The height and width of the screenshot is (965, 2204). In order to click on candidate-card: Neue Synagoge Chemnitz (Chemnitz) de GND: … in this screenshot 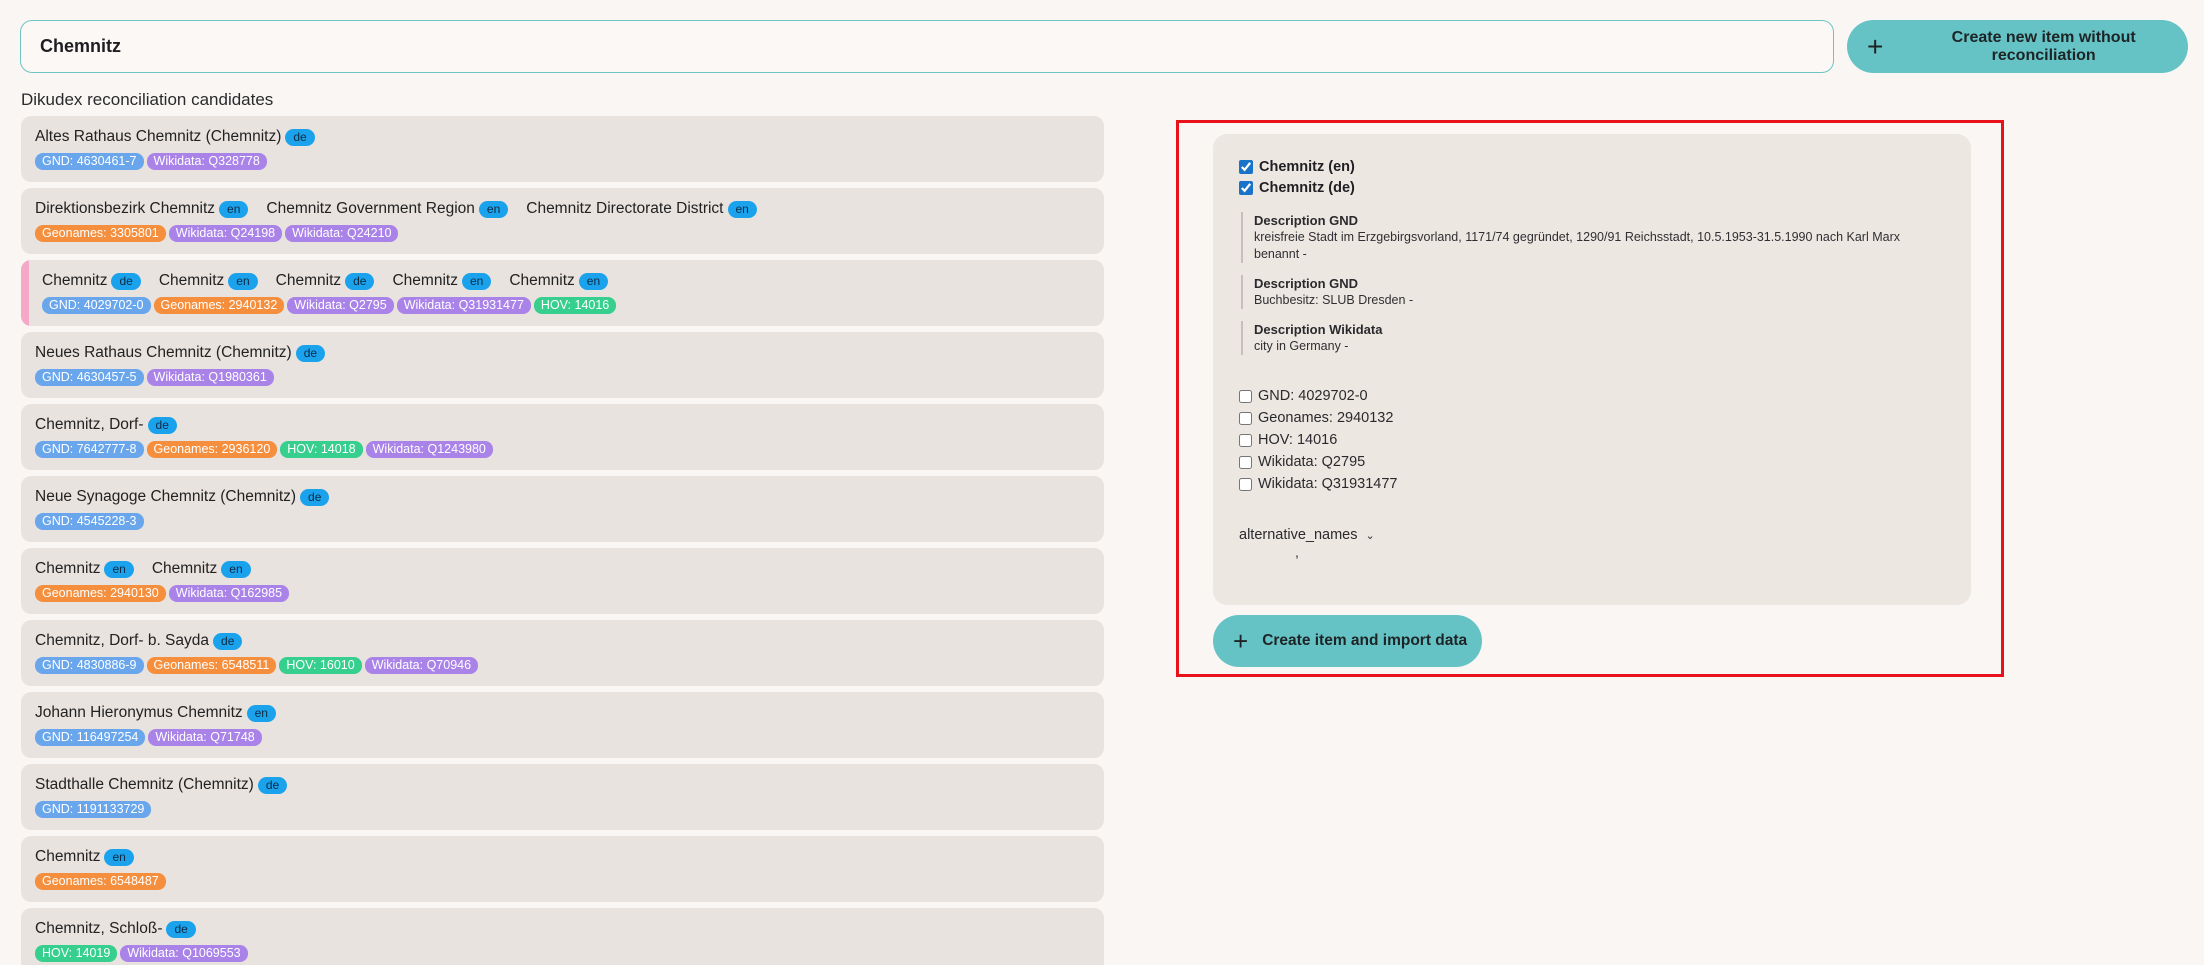, I will do `click(562, 509)`.